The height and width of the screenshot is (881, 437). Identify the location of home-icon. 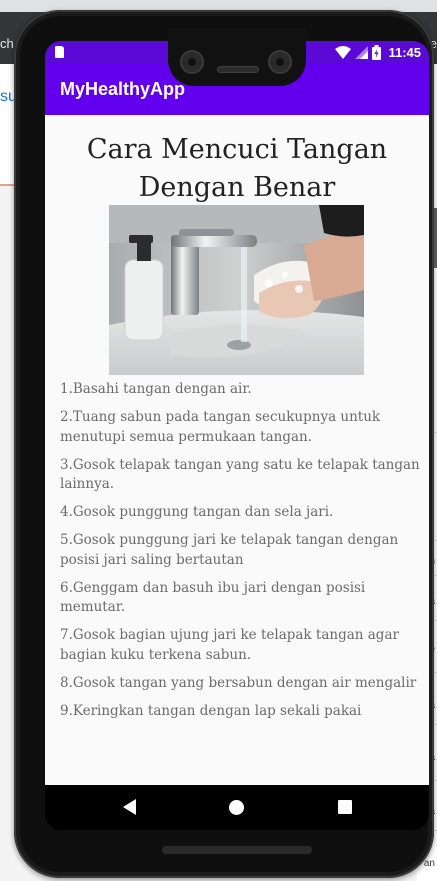
(236, 807).